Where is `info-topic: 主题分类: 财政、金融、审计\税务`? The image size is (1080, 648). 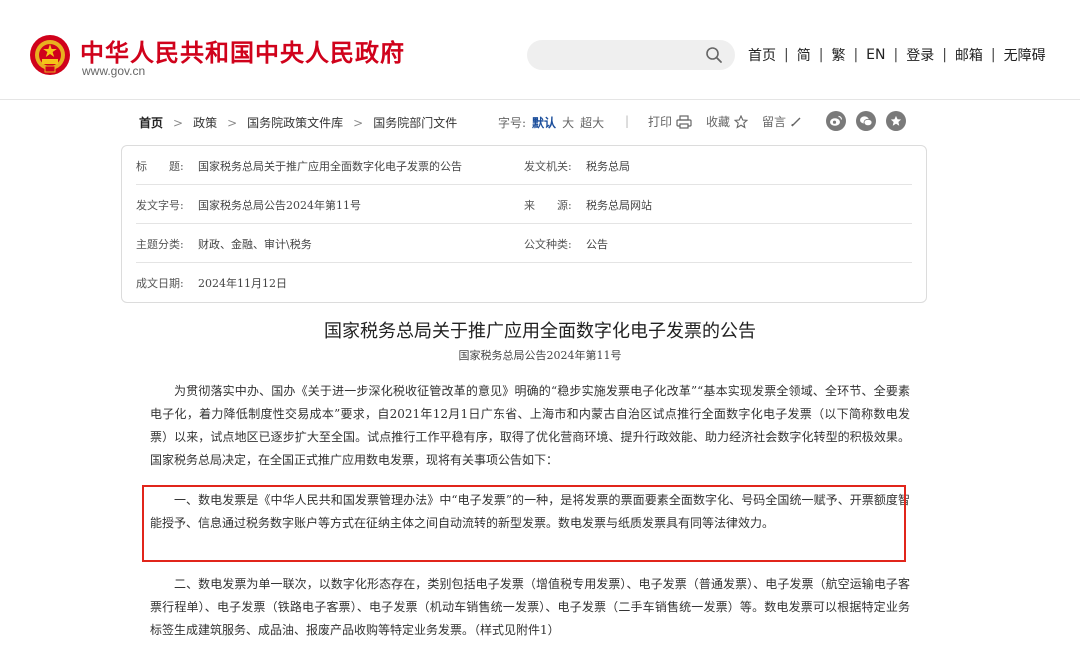
info-topic: 主题分类: 财政、金融、审计\税务 is located at coordinates (224, 244).